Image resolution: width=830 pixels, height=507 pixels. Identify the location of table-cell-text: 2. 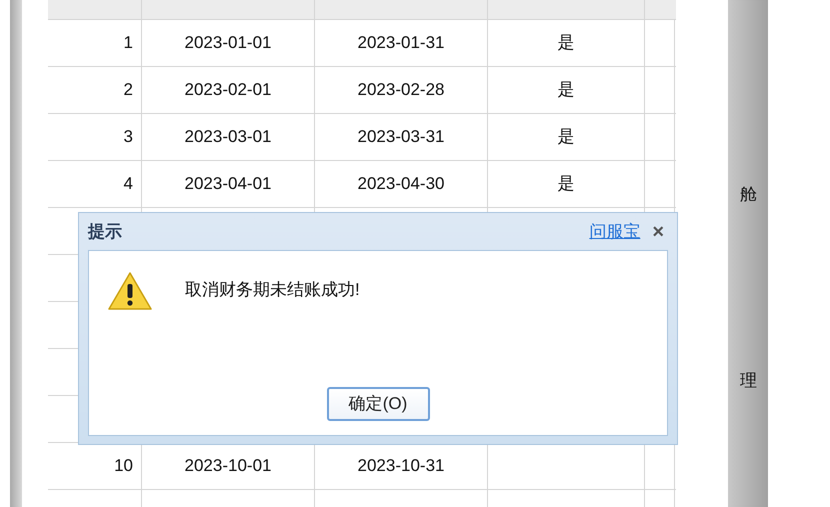
(128, 90).